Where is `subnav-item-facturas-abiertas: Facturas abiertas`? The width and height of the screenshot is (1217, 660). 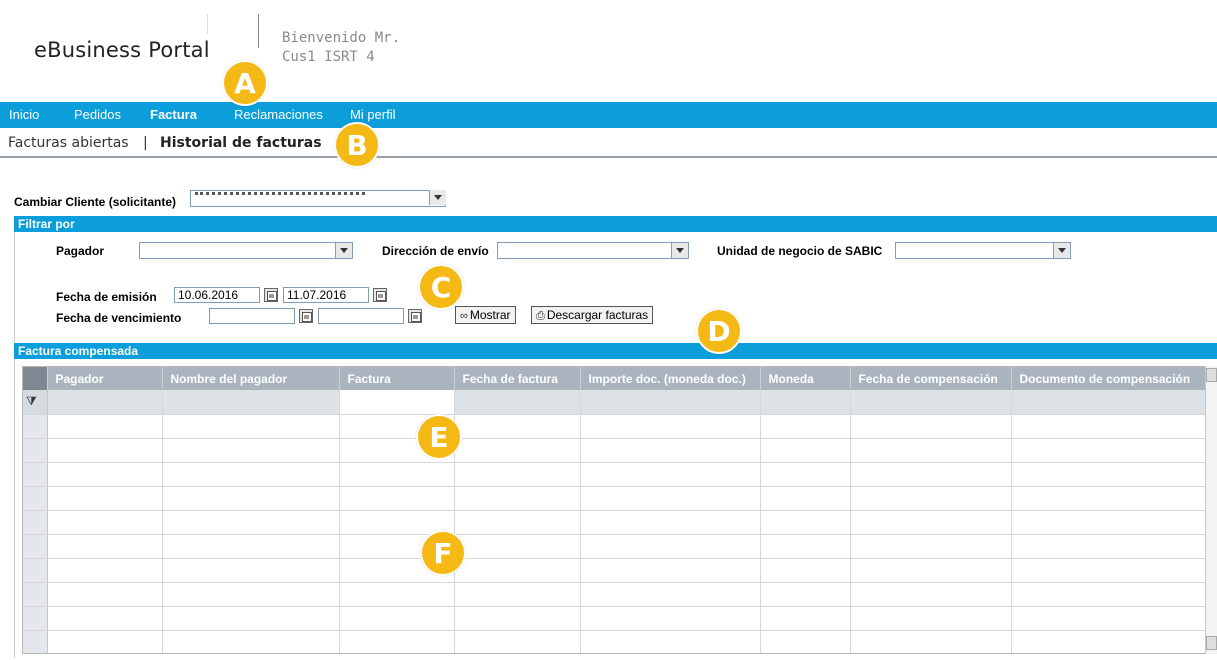 subnav-item-facturas-abiertas: Facturas abiertas is located at coordinates (68, 143).